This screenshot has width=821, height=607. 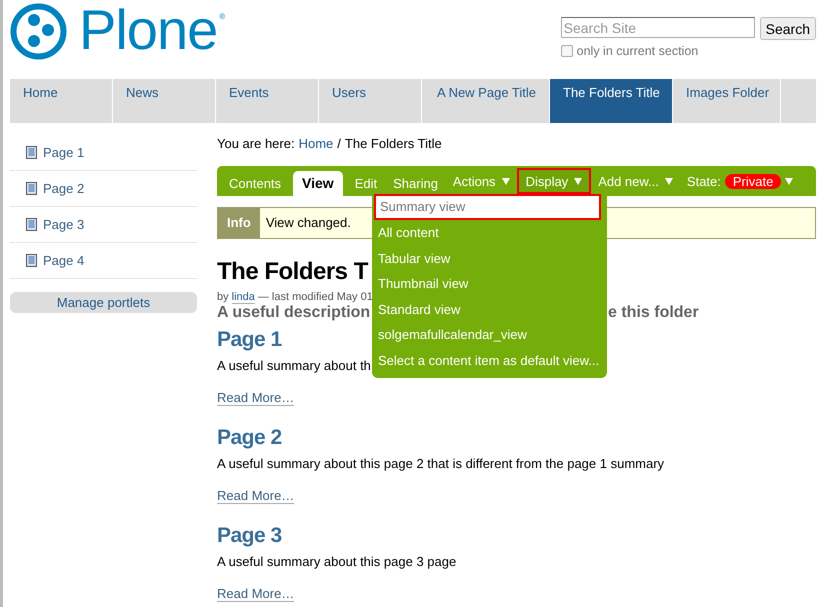 I want to click on item-summary: A useful summary about this page 3 page, so click(x=336, y=561).